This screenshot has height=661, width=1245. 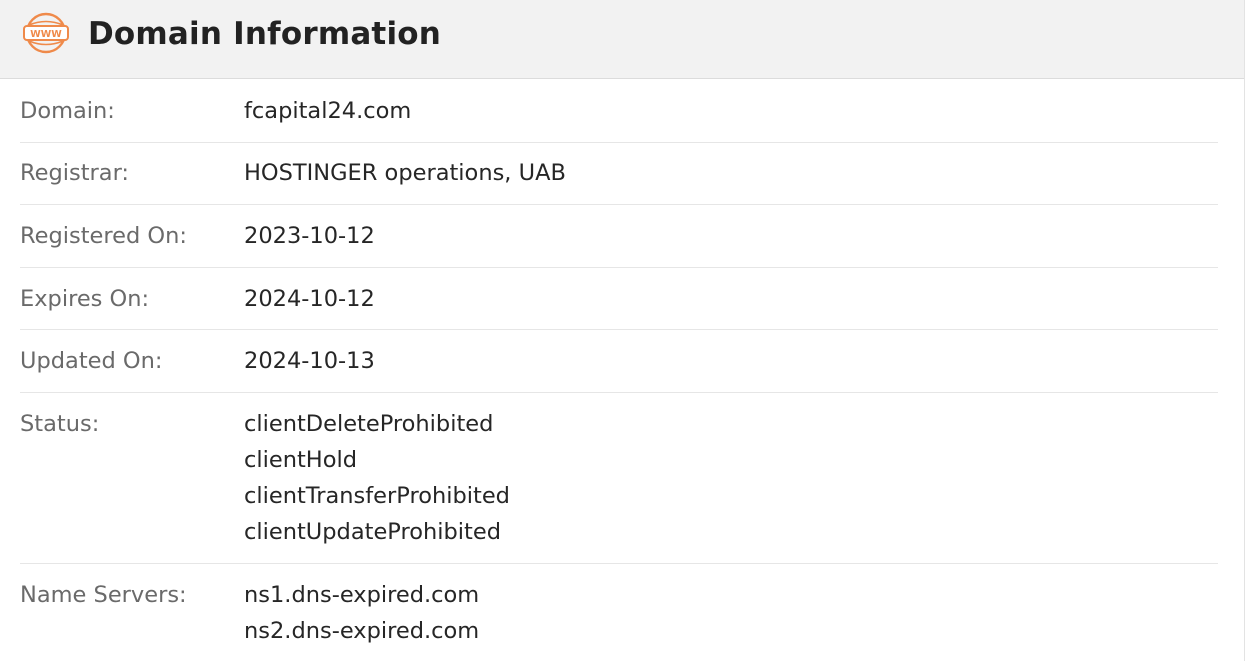 I want to click on updated-on-label: Updated On:, so click(x=91, y=361).